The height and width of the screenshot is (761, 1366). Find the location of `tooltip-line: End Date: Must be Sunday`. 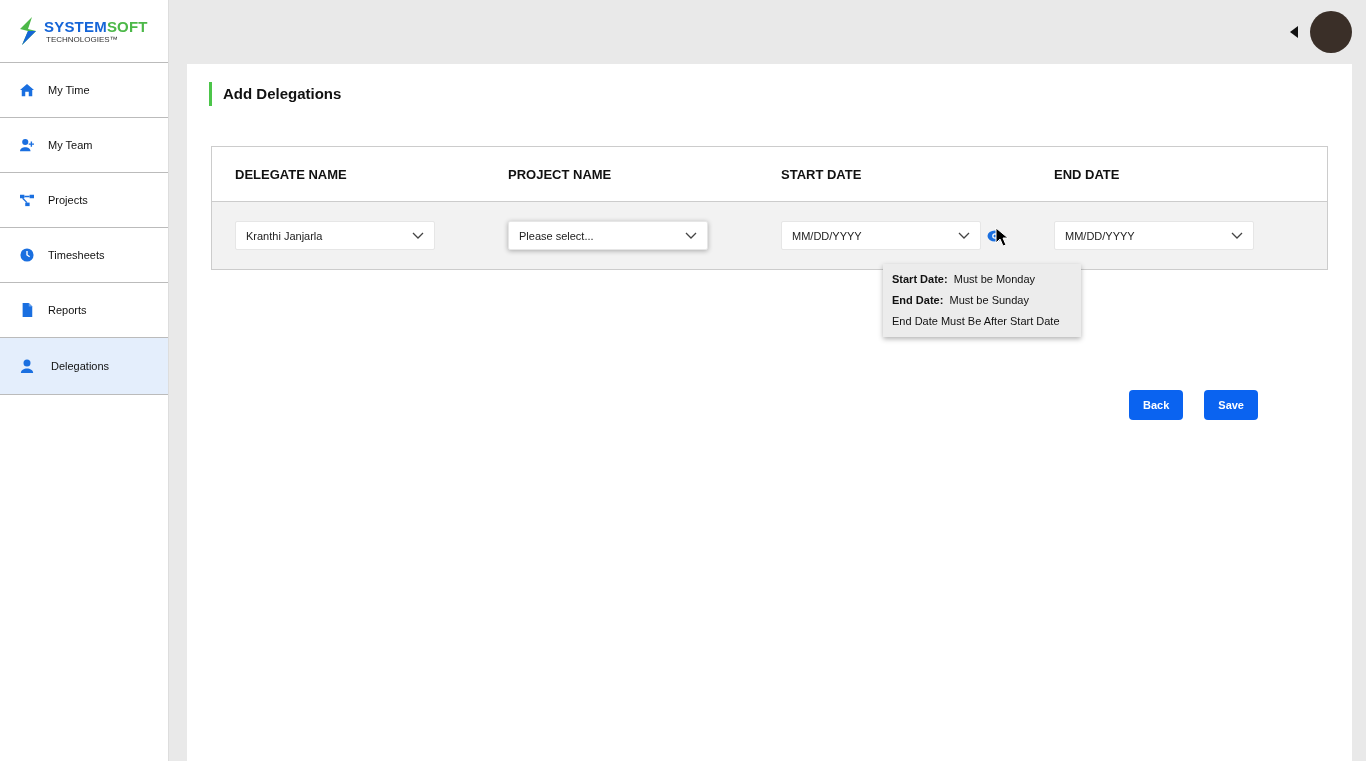

tooltip-line: End Date: Must be Sunday is located at coordinates (961, 300).